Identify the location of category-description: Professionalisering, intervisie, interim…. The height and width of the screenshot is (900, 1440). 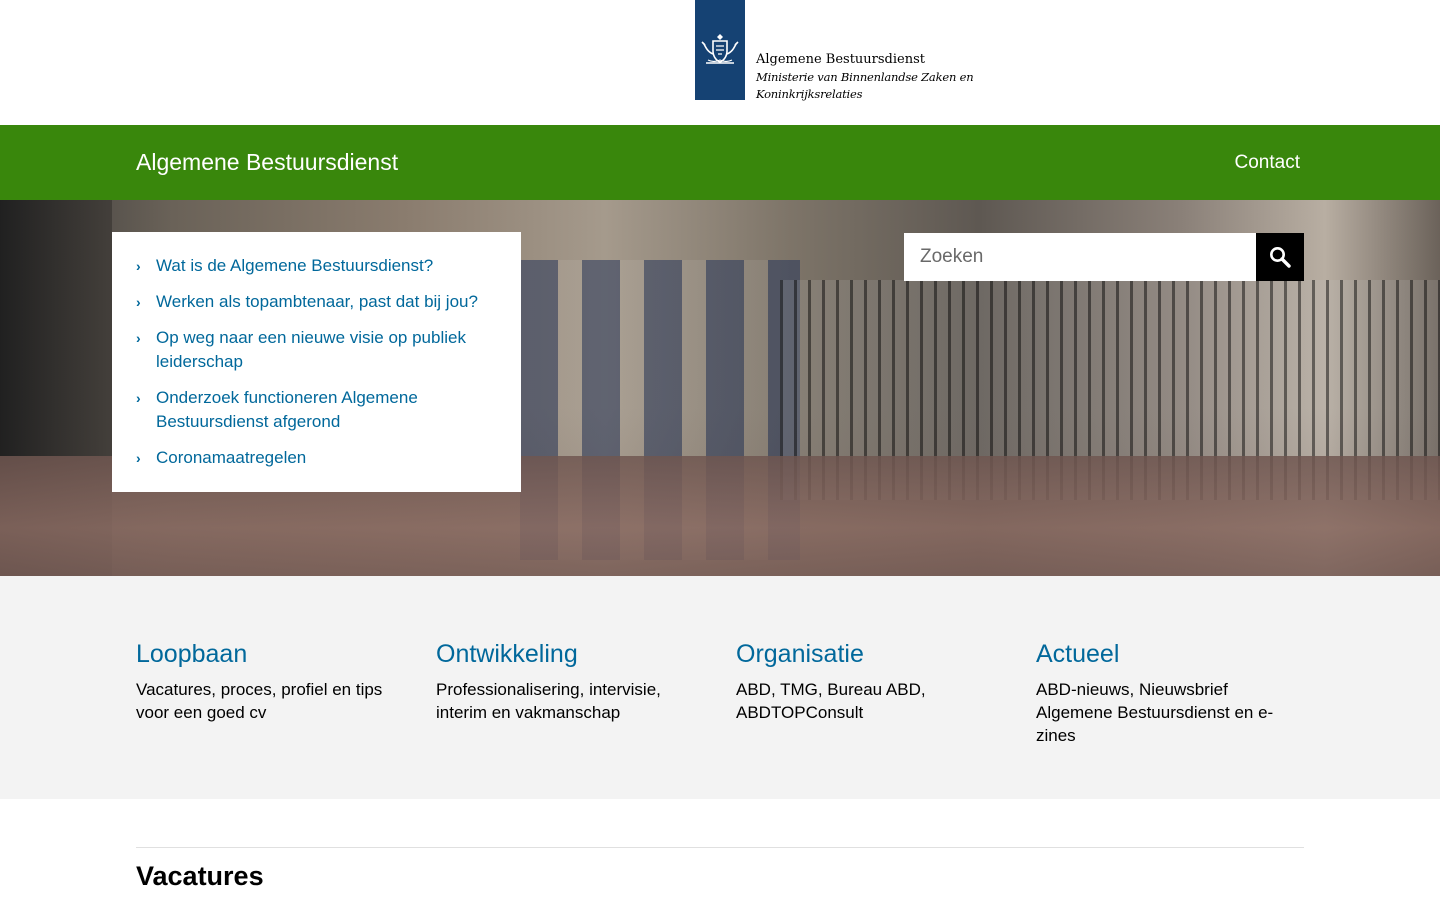
(548, 701).